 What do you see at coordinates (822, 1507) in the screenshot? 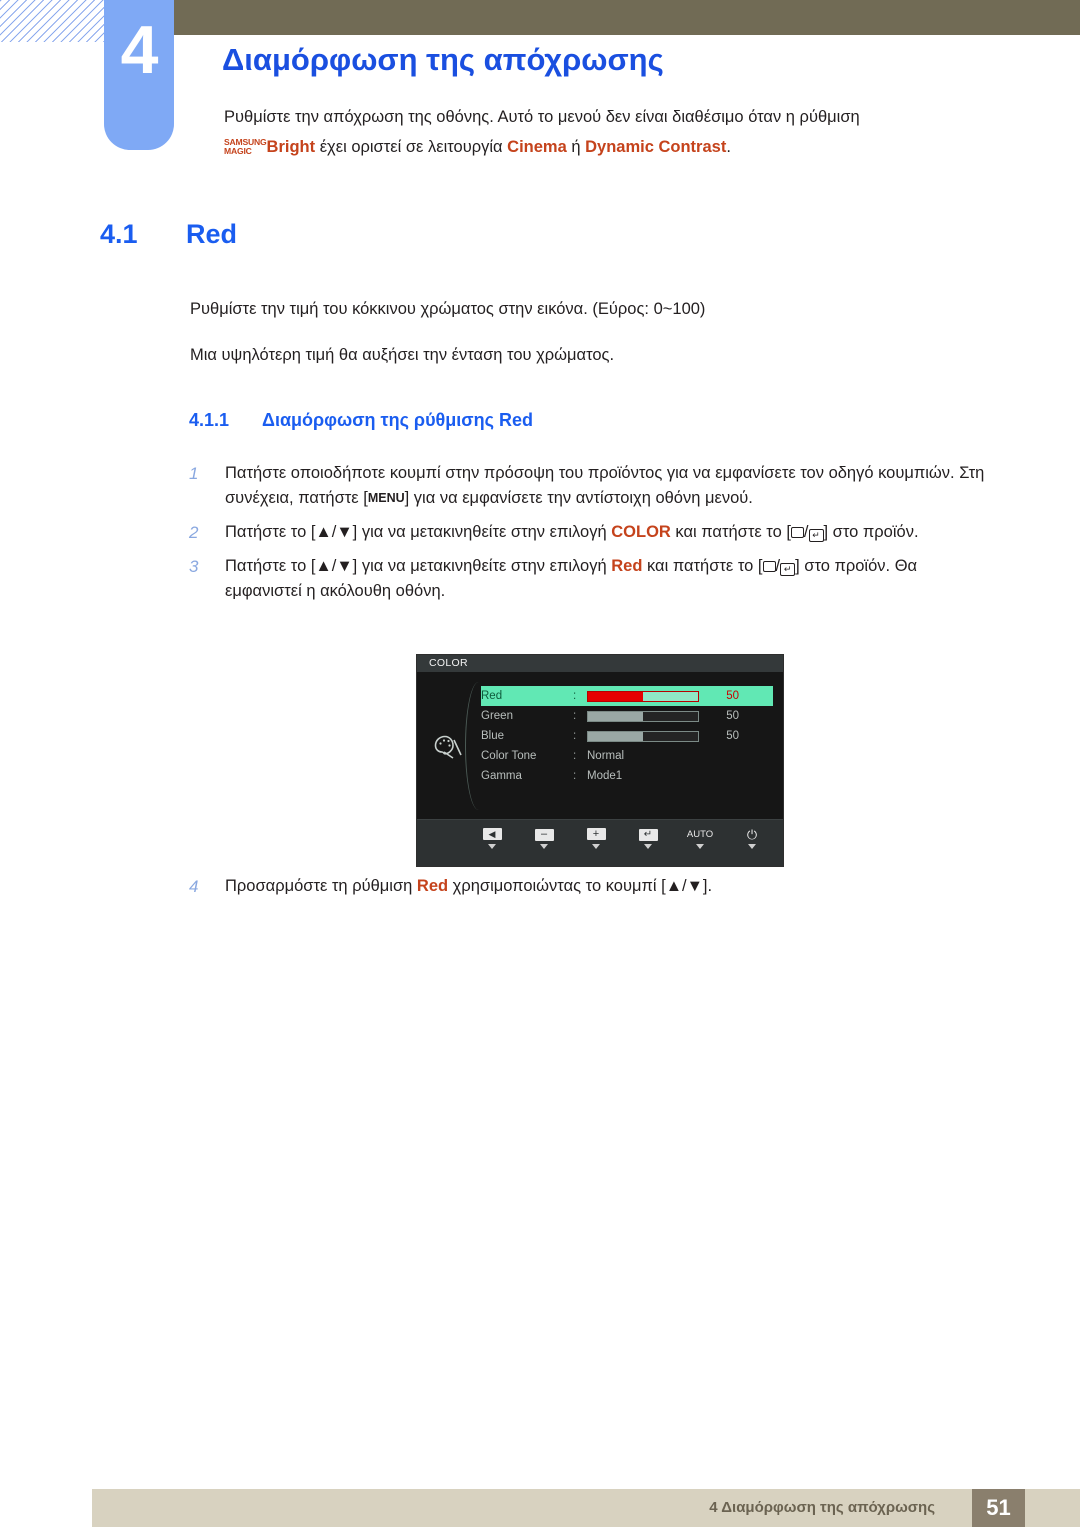
I see `footer-chapter-label: 4 Διαμόρφωση της απόχρωσης` at bounding box center [822, 1507].